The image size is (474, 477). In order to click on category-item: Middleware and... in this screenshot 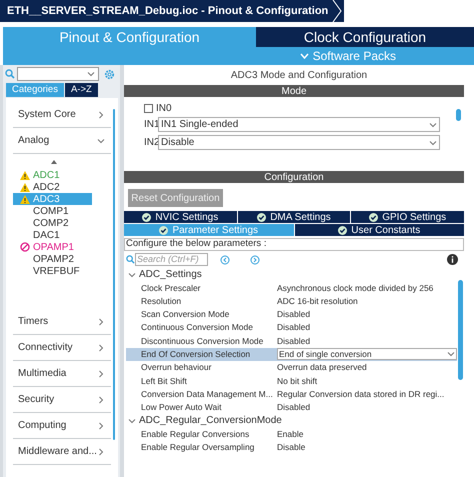, I will do `click(62, 452)`.